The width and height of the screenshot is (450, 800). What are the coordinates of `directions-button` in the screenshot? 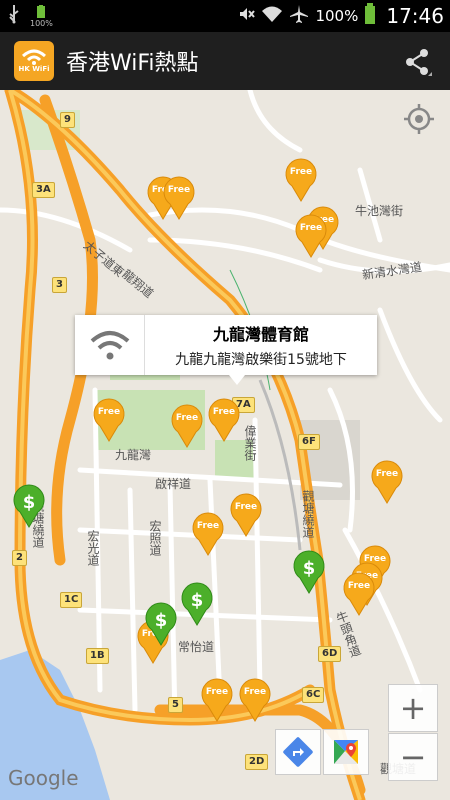 It's located at (298, 752).